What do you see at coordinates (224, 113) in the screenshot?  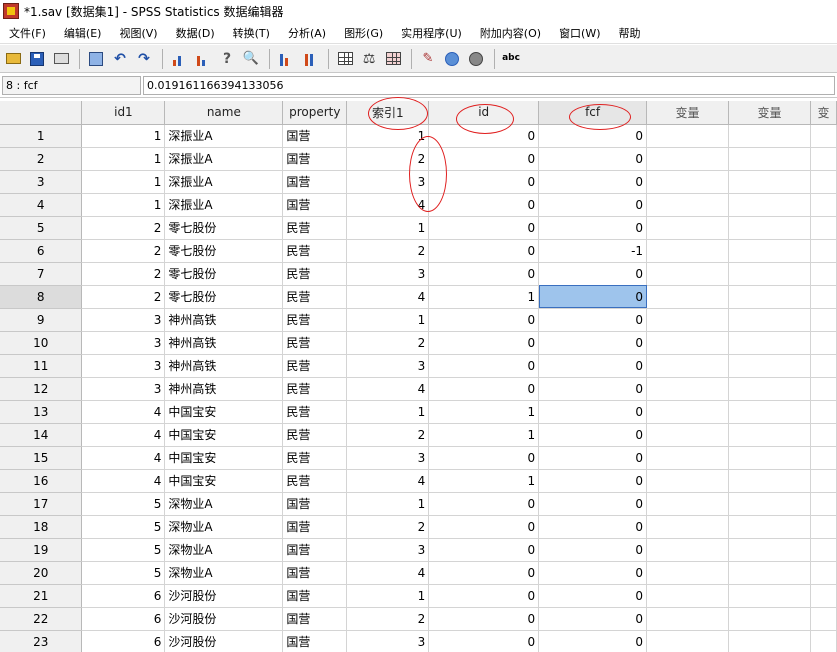 I see `column-header-name: name` at bounding box center [224, 113].